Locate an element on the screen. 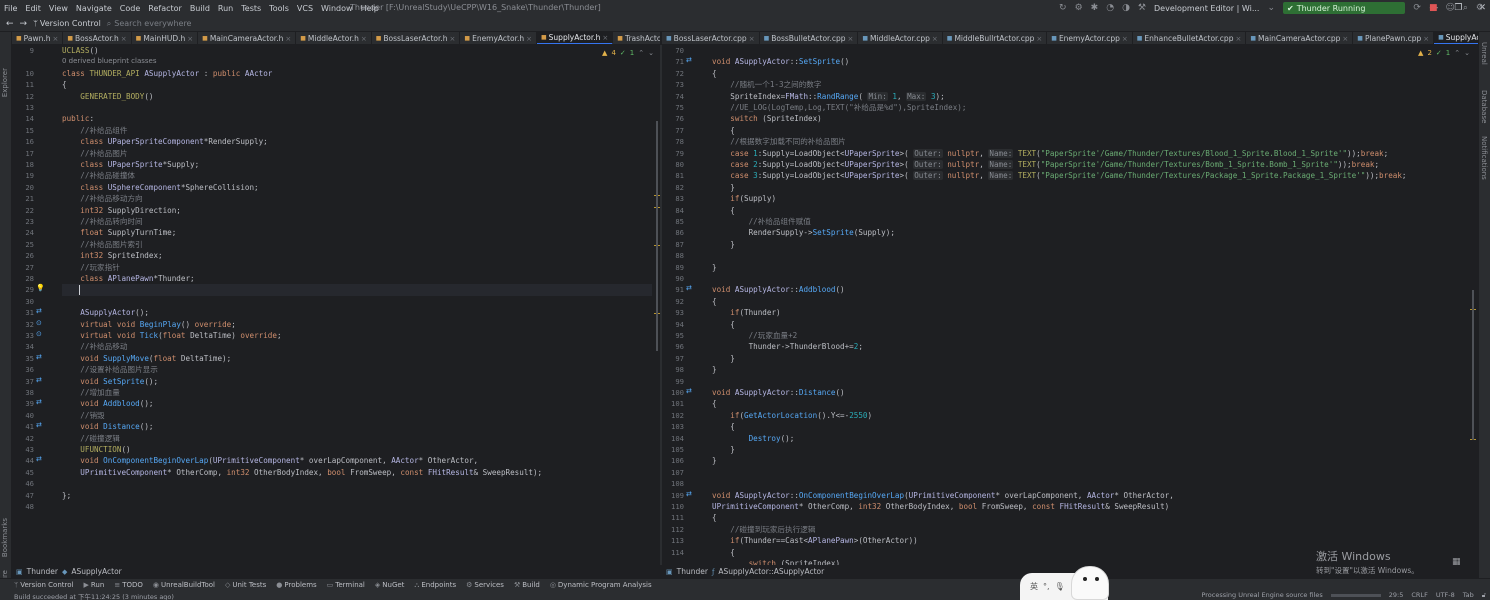 This screenshot has width=1490, height=600. line-number: 11 is located at coordinates (23, 84).